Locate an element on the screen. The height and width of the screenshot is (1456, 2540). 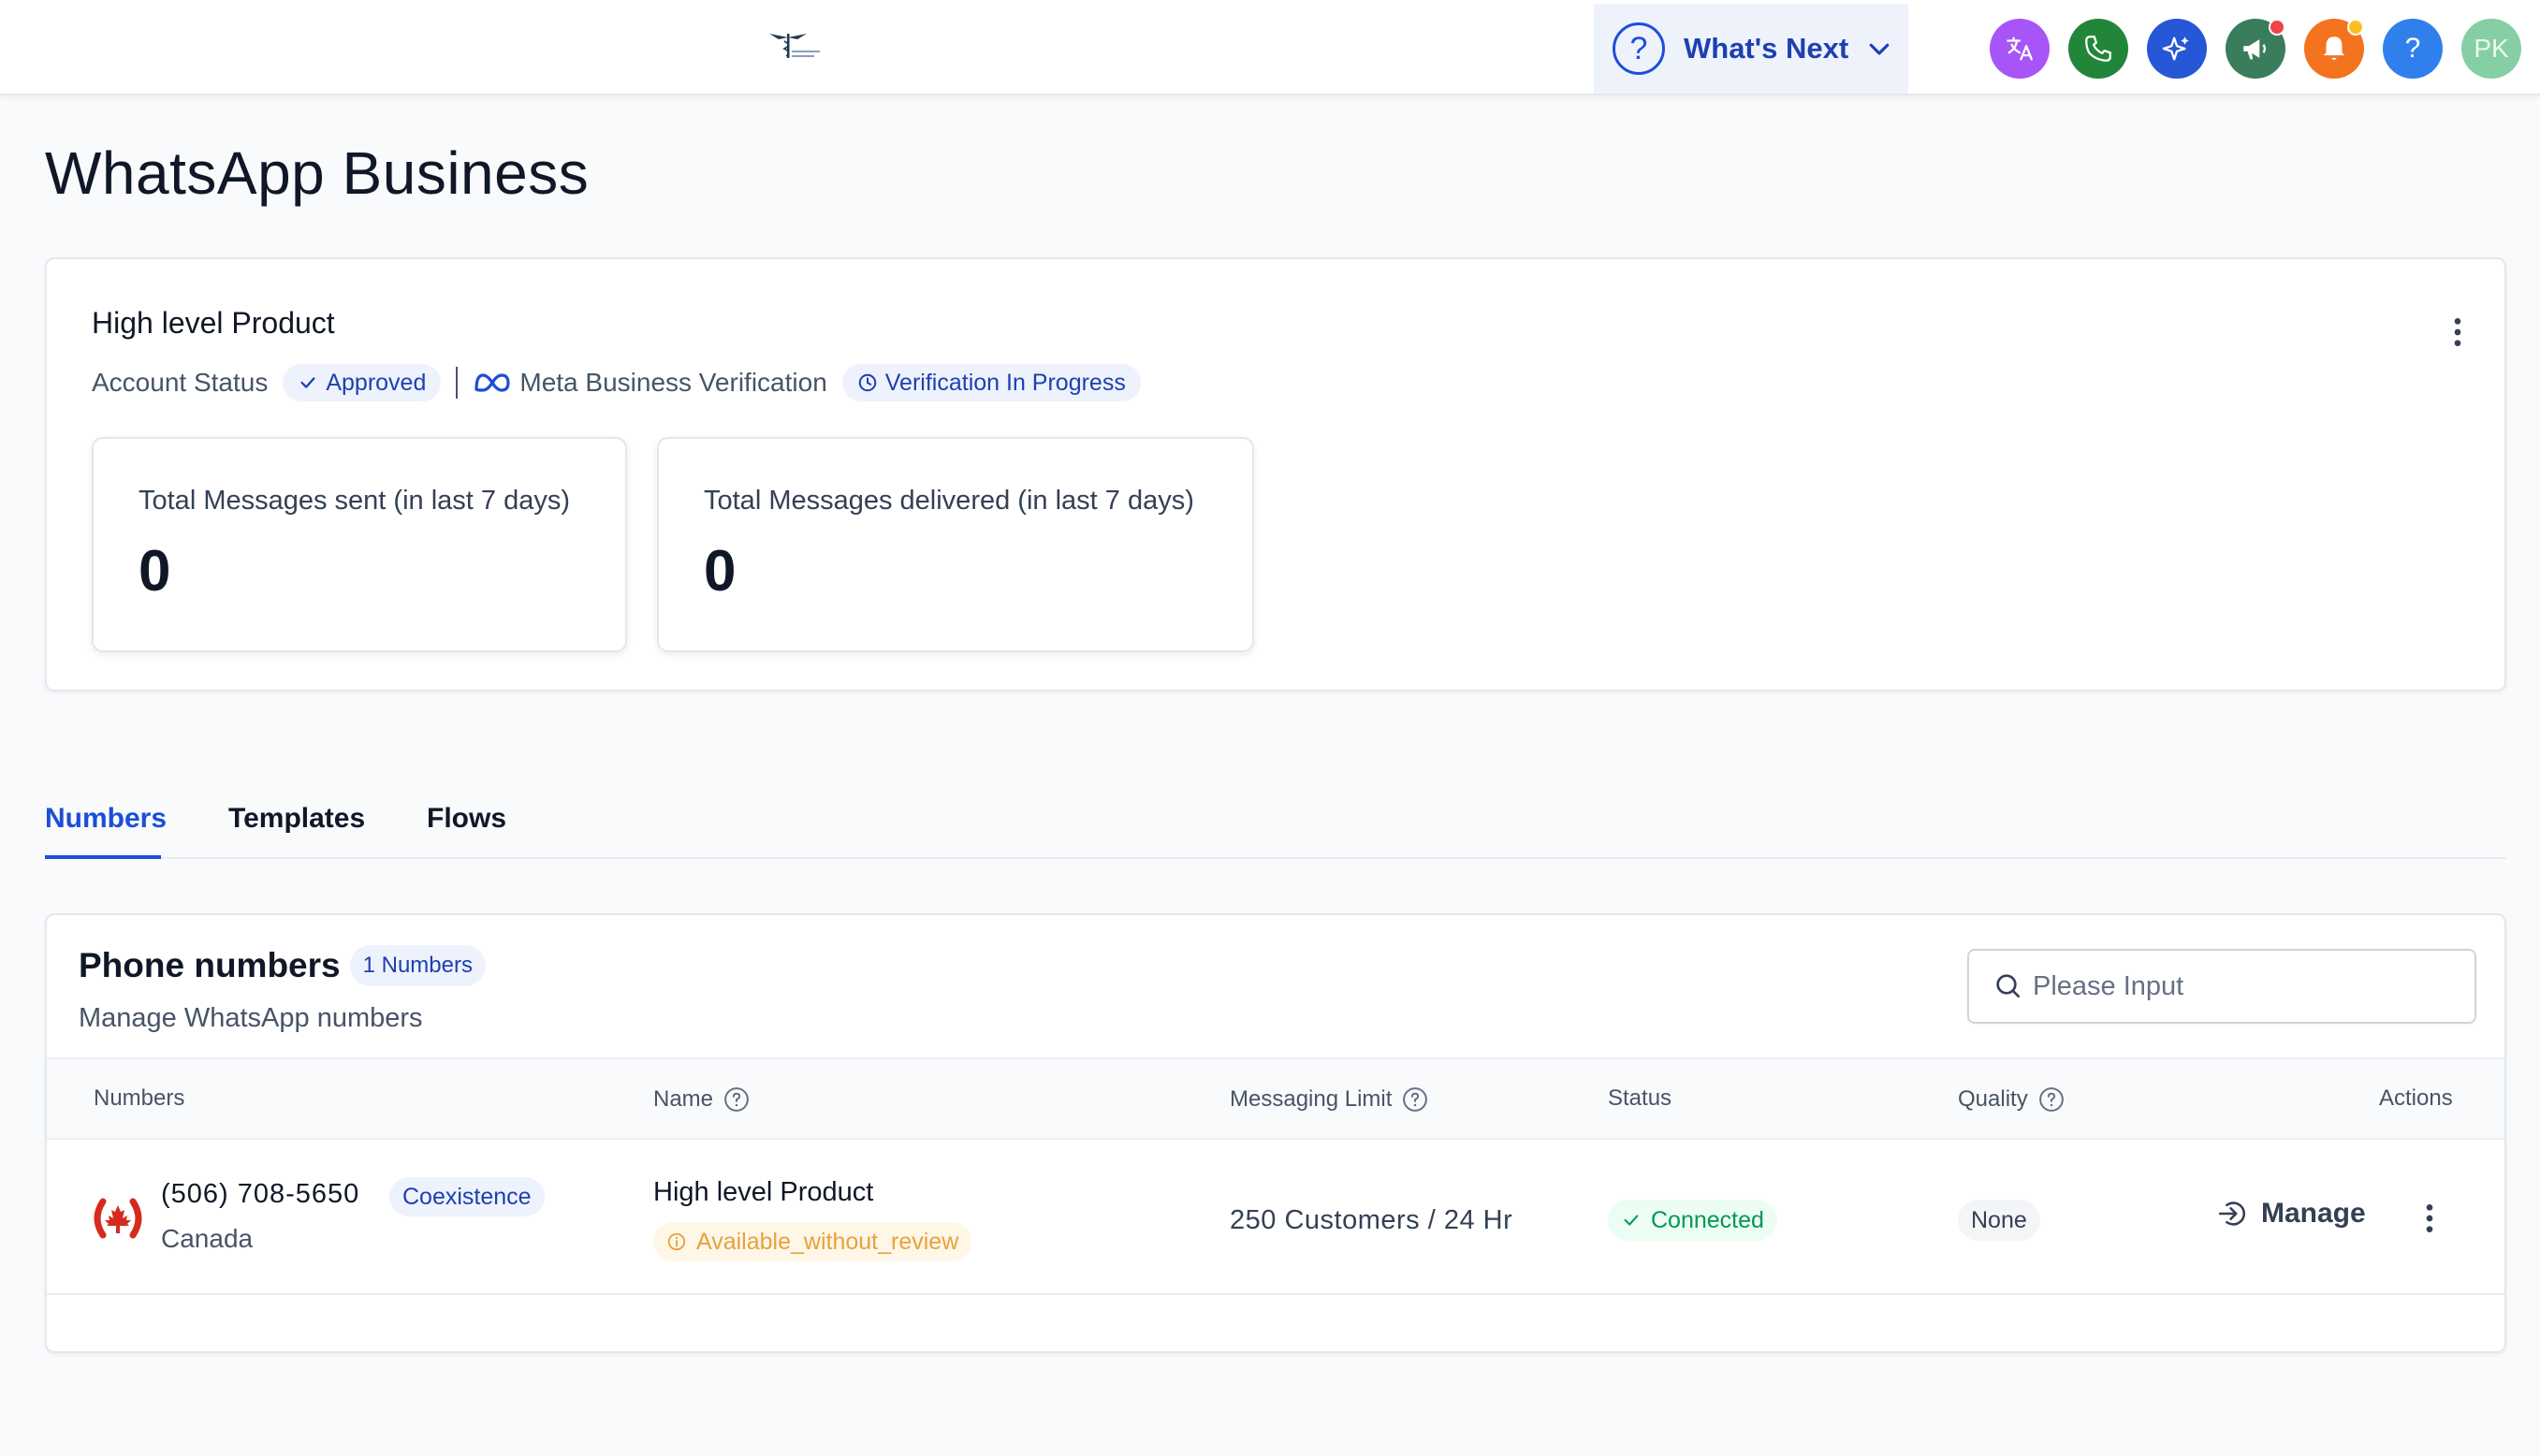
verification-badge-text: Verification In Progress is located at coordinates (1005, 382).